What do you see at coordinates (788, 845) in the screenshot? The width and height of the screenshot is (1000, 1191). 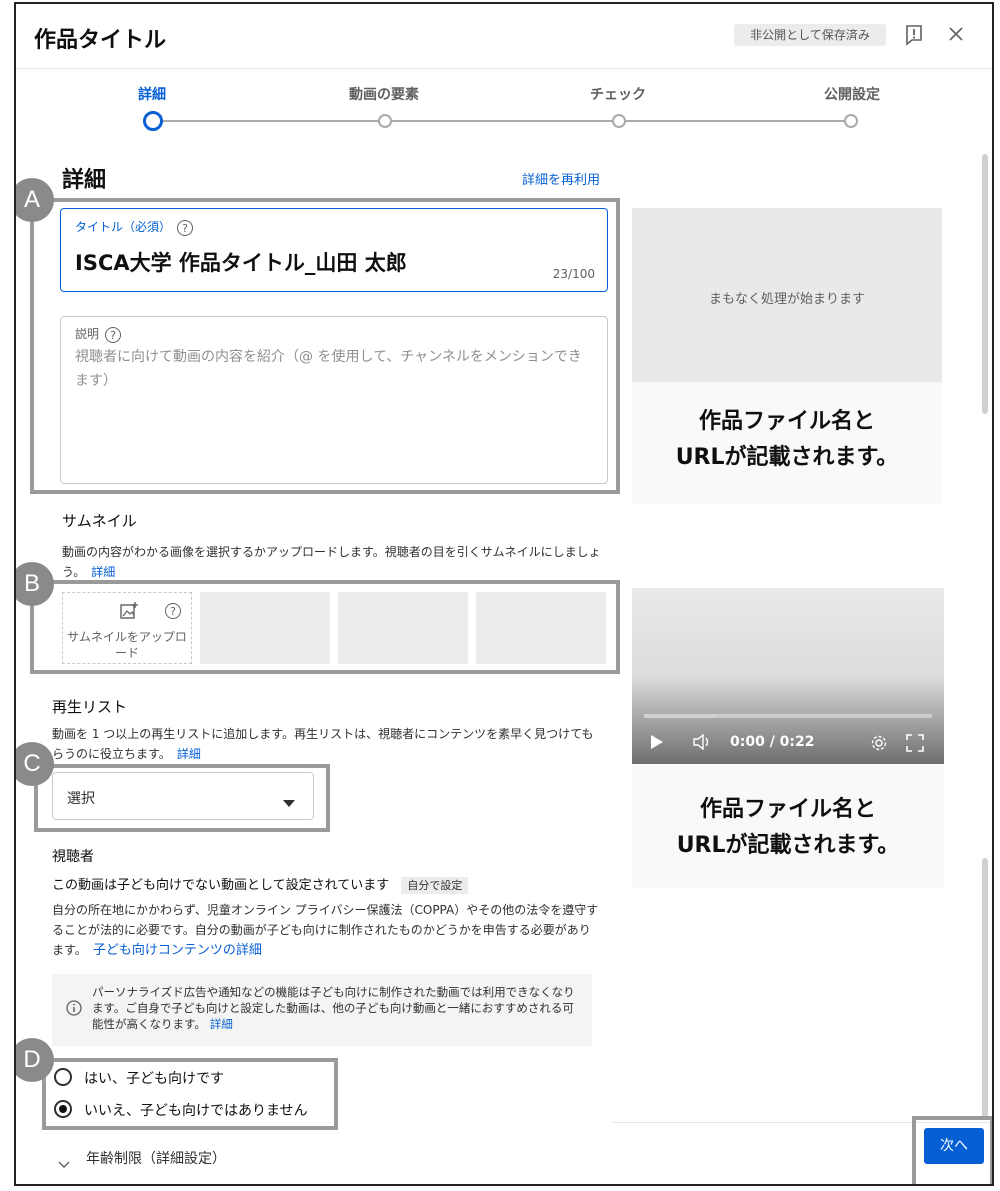 I see `file-url-note2-line2: URLが記載されます。` at bounding box center [788, 845].